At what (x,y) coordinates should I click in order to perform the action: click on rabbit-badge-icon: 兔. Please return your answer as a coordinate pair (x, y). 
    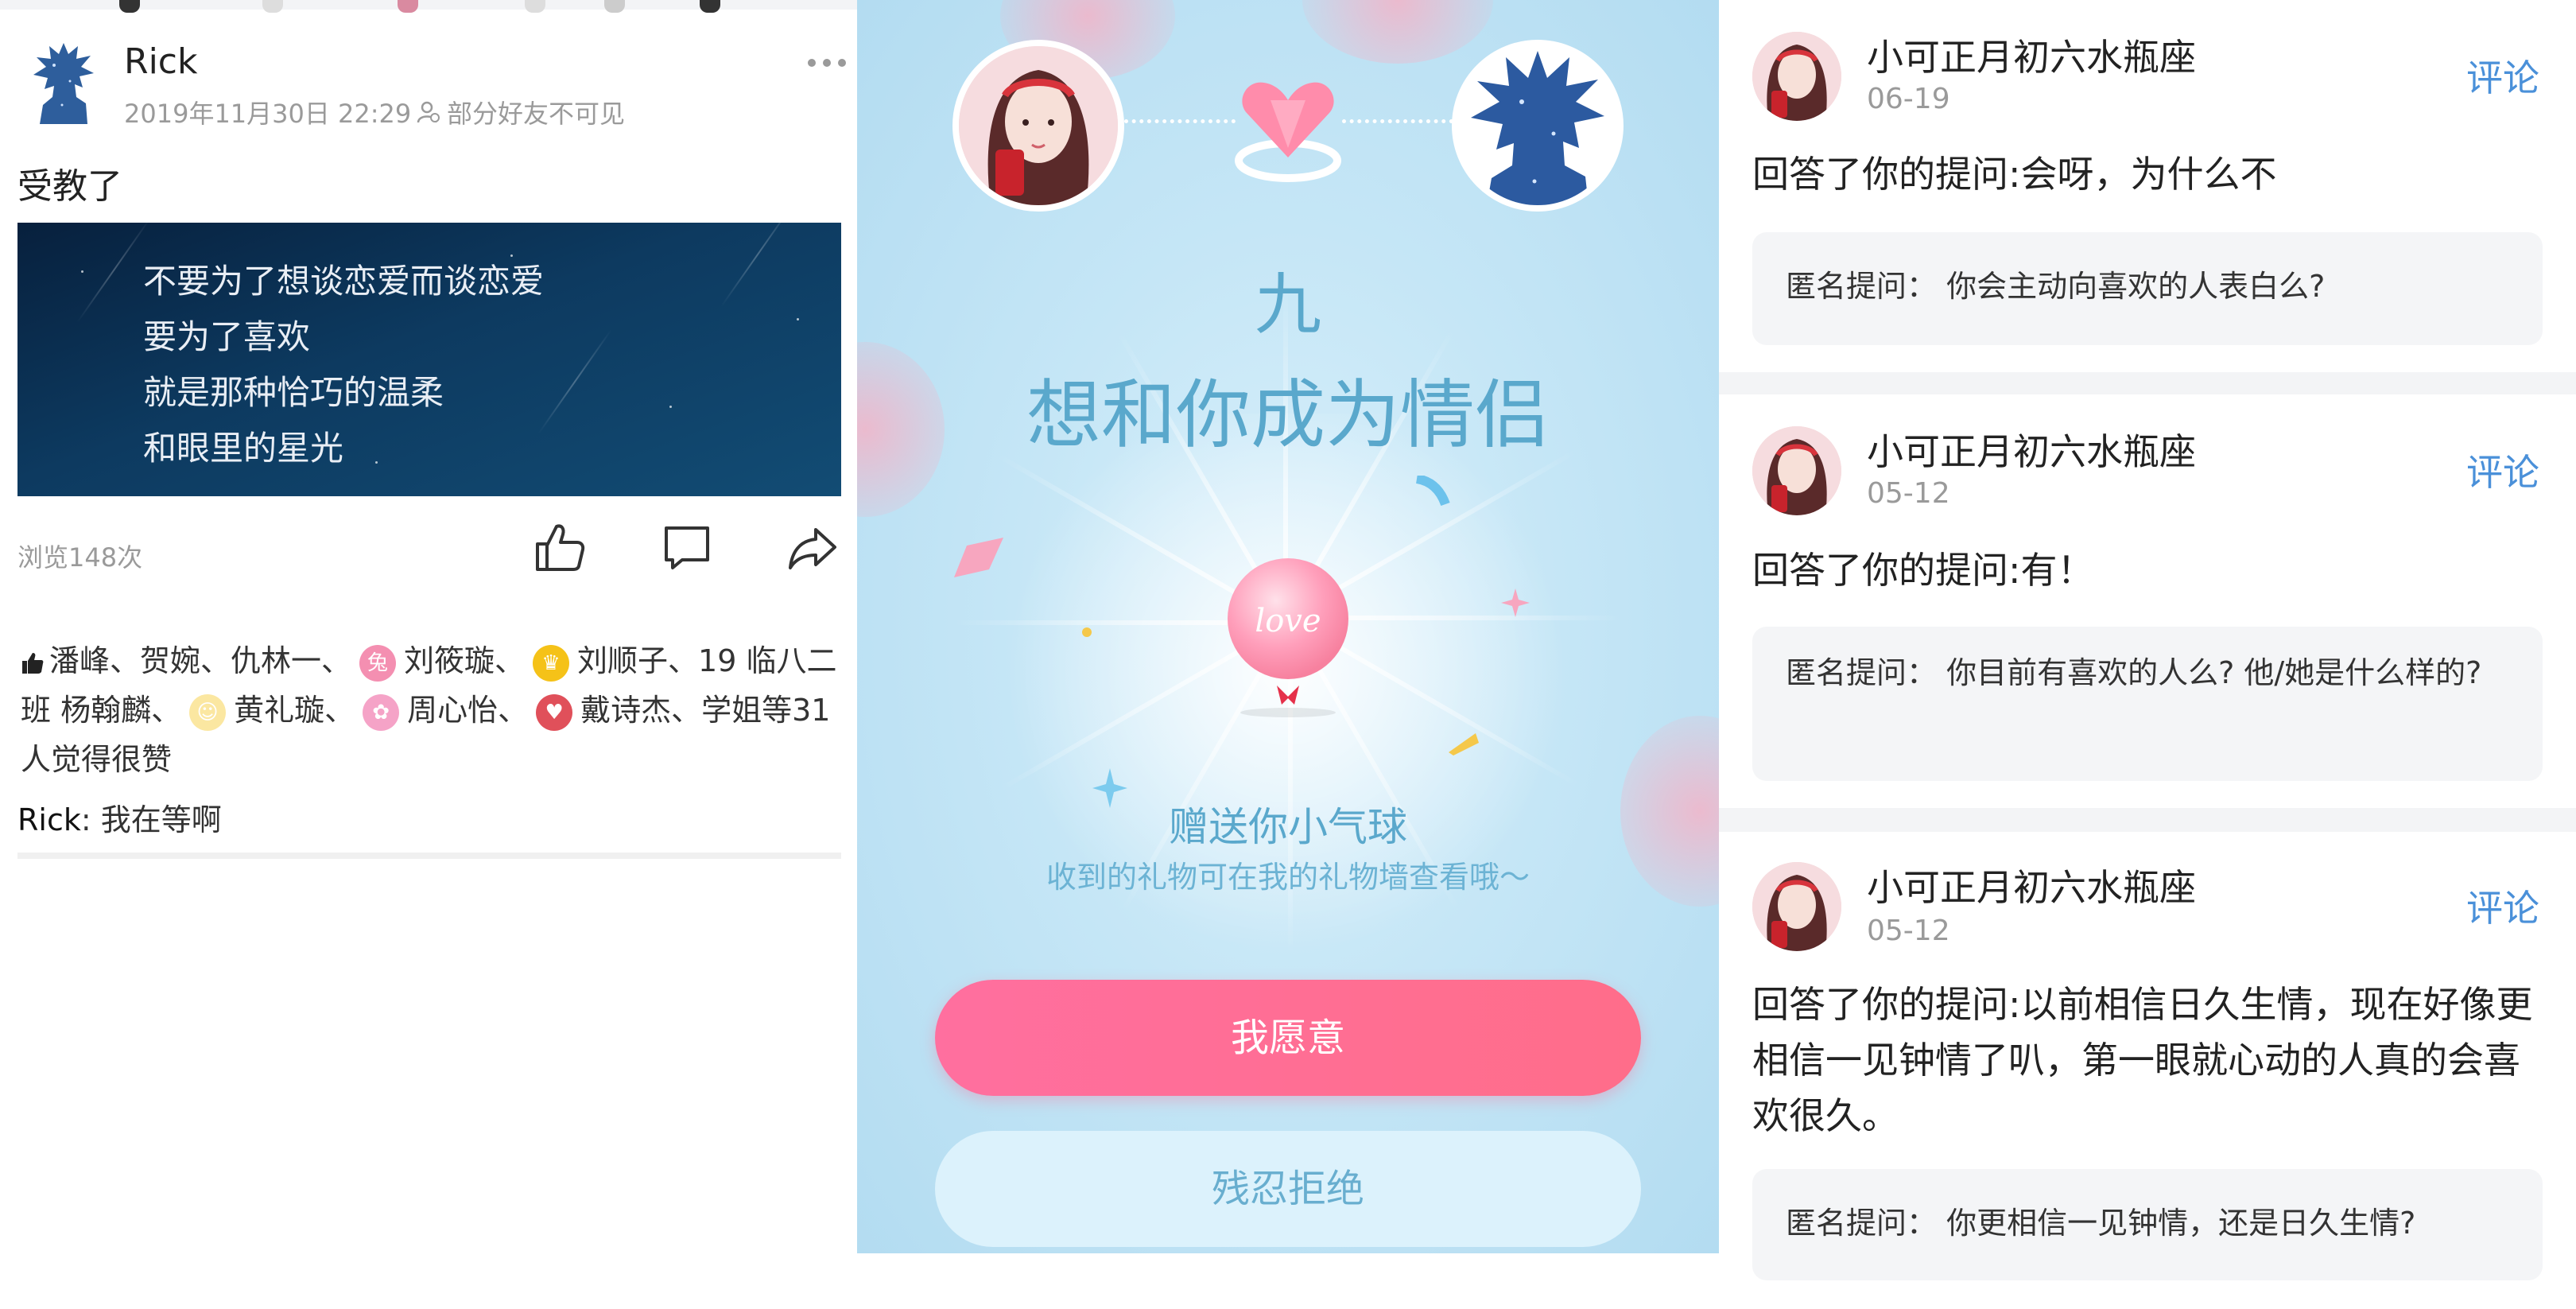
    Looking at the image, I should click on (378, 663).